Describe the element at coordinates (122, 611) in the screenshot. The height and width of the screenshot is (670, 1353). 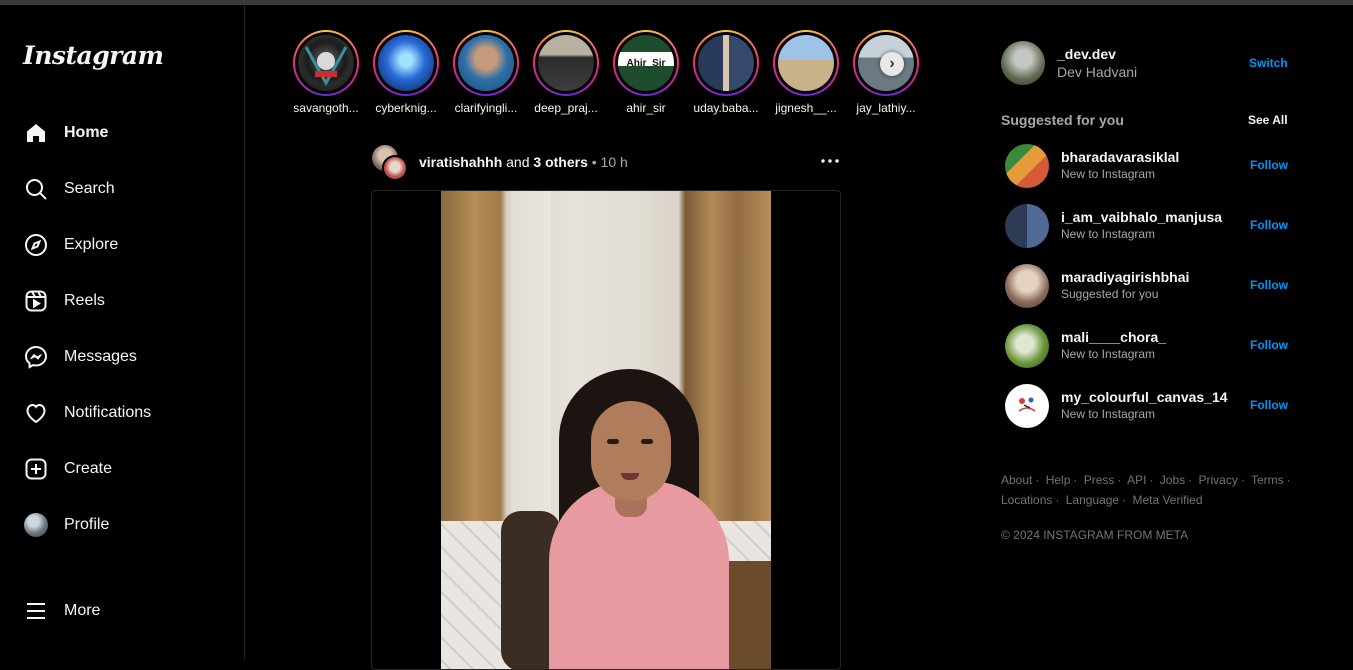
I see `sidebar-item-more: More` at that location.